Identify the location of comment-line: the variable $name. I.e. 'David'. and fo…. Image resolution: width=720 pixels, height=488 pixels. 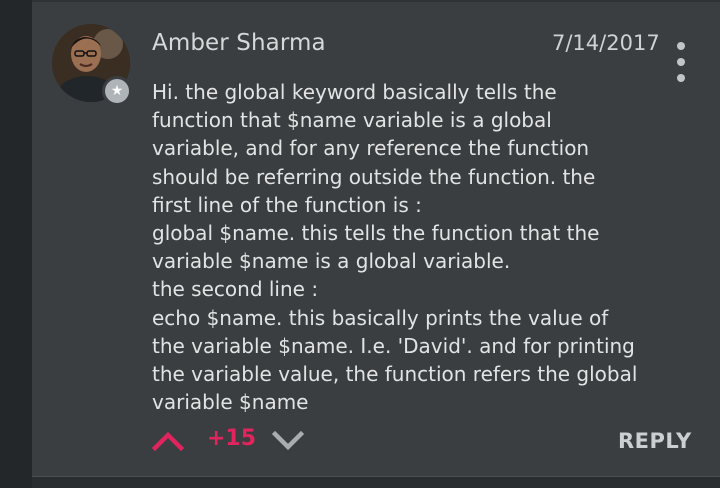
(393, 345).